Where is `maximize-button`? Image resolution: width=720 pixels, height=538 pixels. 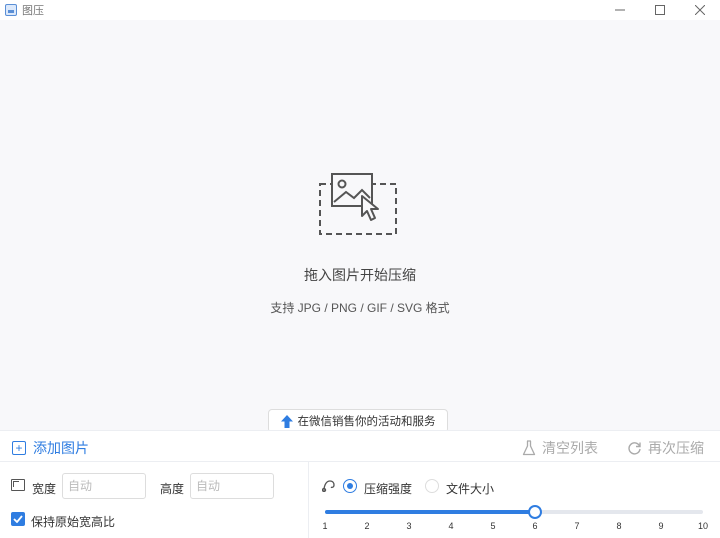 maximize-button is located at coordinates (660, 10).